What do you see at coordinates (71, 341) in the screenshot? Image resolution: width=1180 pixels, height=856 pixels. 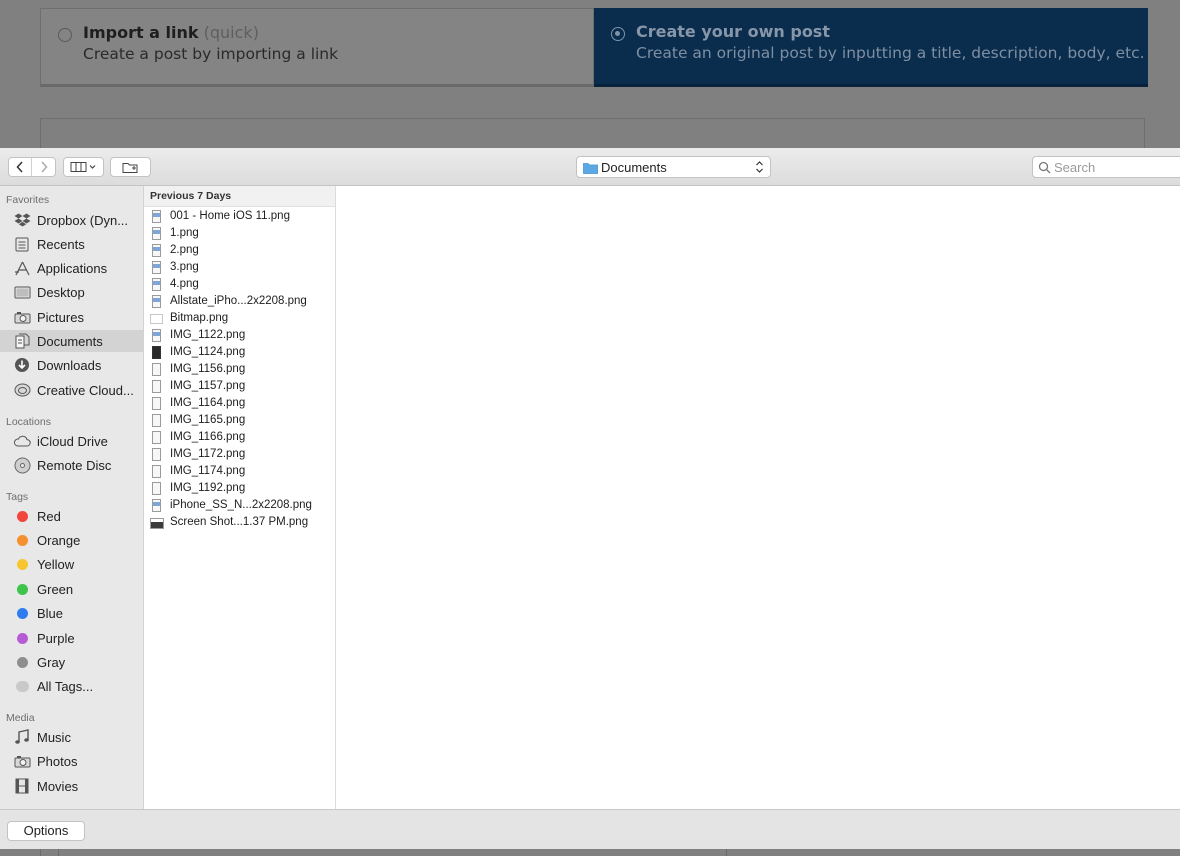 I see `sidebar-item-documents: Documents` at bounding box center [71, 341].